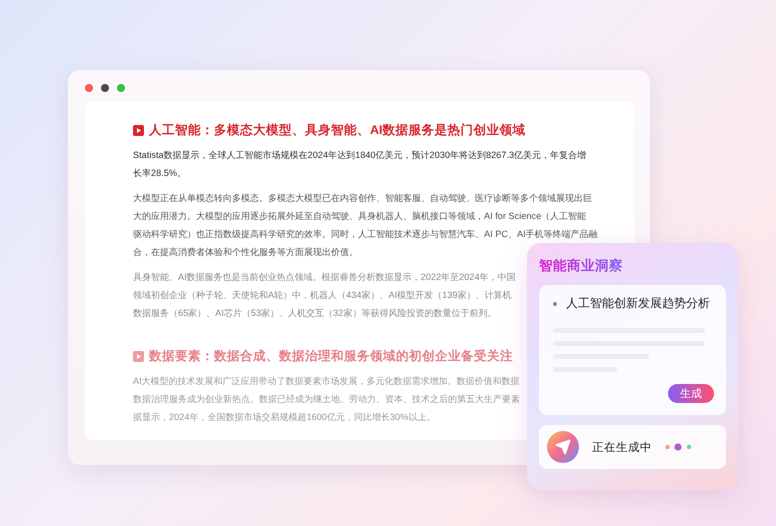 The width and height of the screenshot is (776, 526). I want to click on minimize-button, so click(105, 88).